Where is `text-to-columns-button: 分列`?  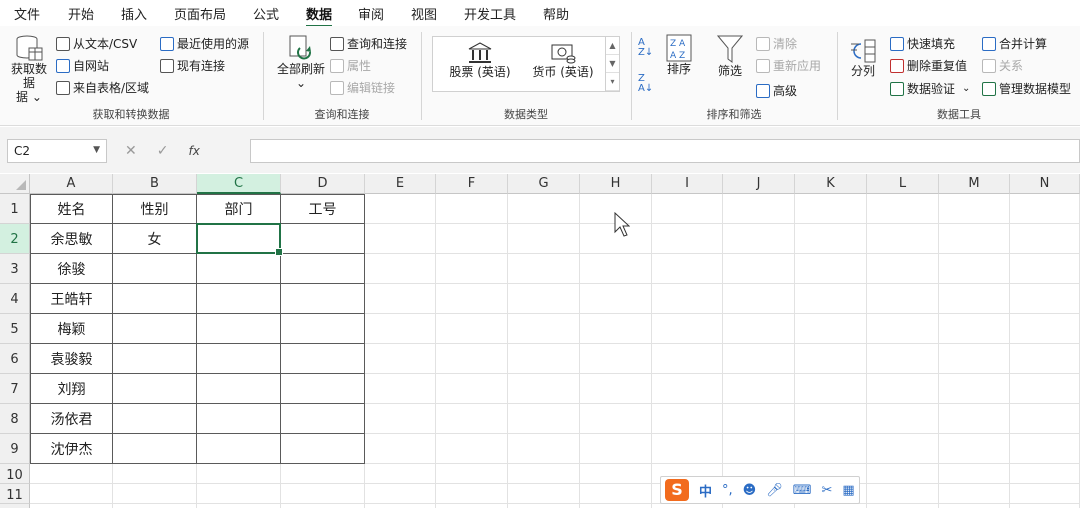
text-to-columns-button: 分列 is located at coordinates (863, 58).